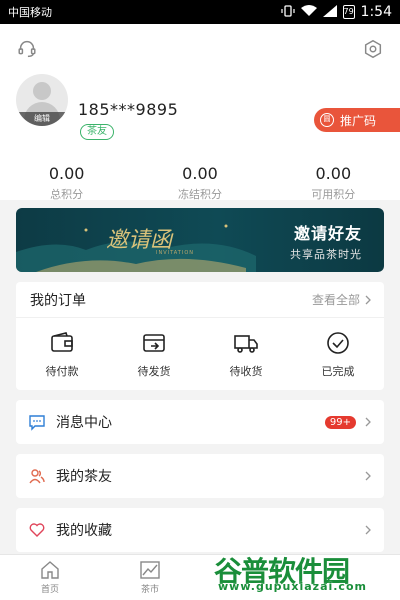  Describe the element at coordinates (97, 132) in the screenshot. I see `user-tag: 茶友` at that location.